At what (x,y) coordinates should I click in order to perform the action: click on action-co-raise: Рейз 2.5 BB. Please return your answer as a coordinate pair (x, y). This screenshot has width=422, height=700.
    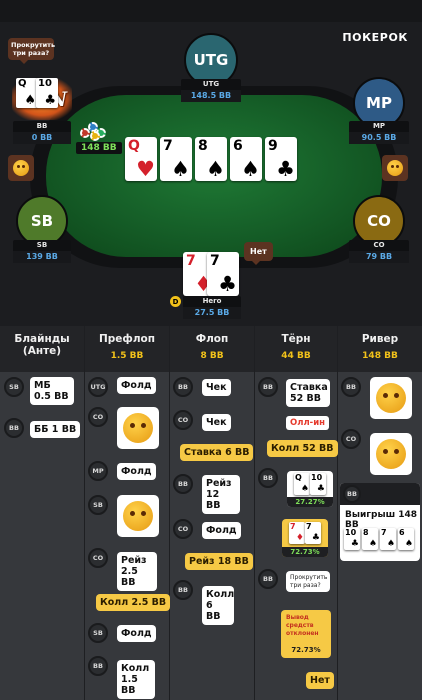
    Looking at the image, I should click on (137, 571).